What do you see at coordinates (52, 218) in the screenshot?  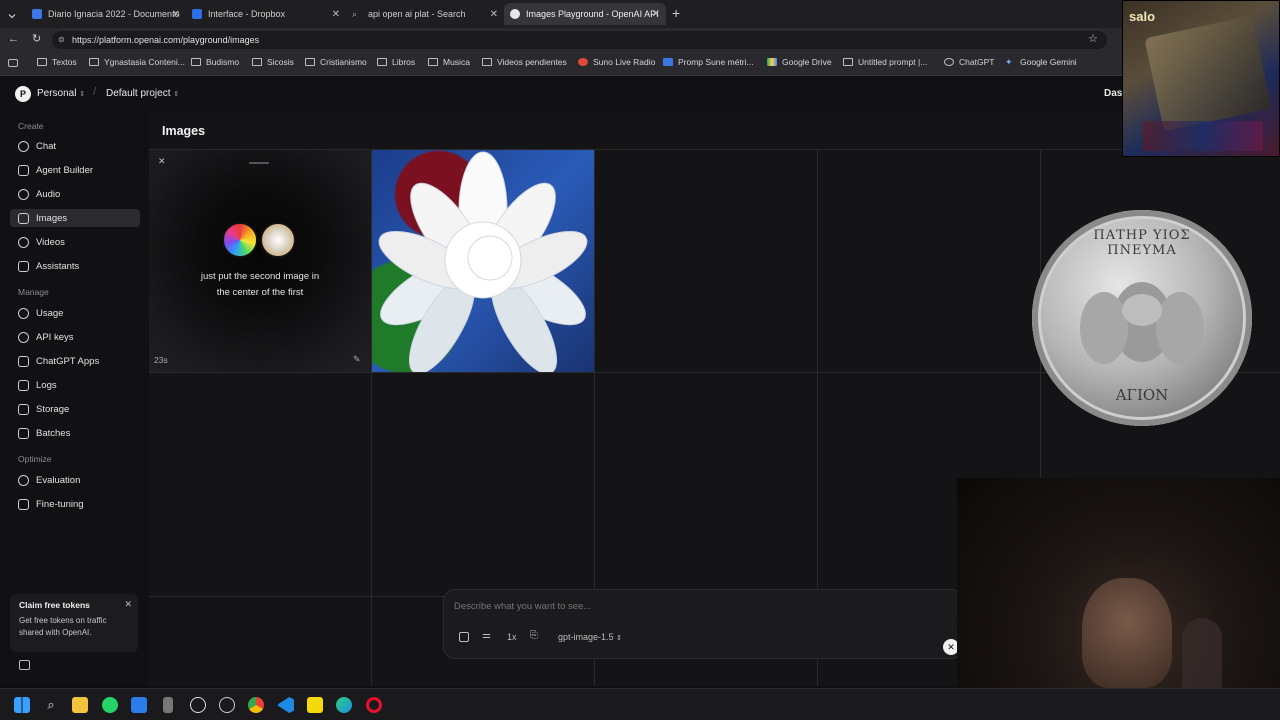 I see `sidebar-item-label: Images` at bounding box center [52, 218].